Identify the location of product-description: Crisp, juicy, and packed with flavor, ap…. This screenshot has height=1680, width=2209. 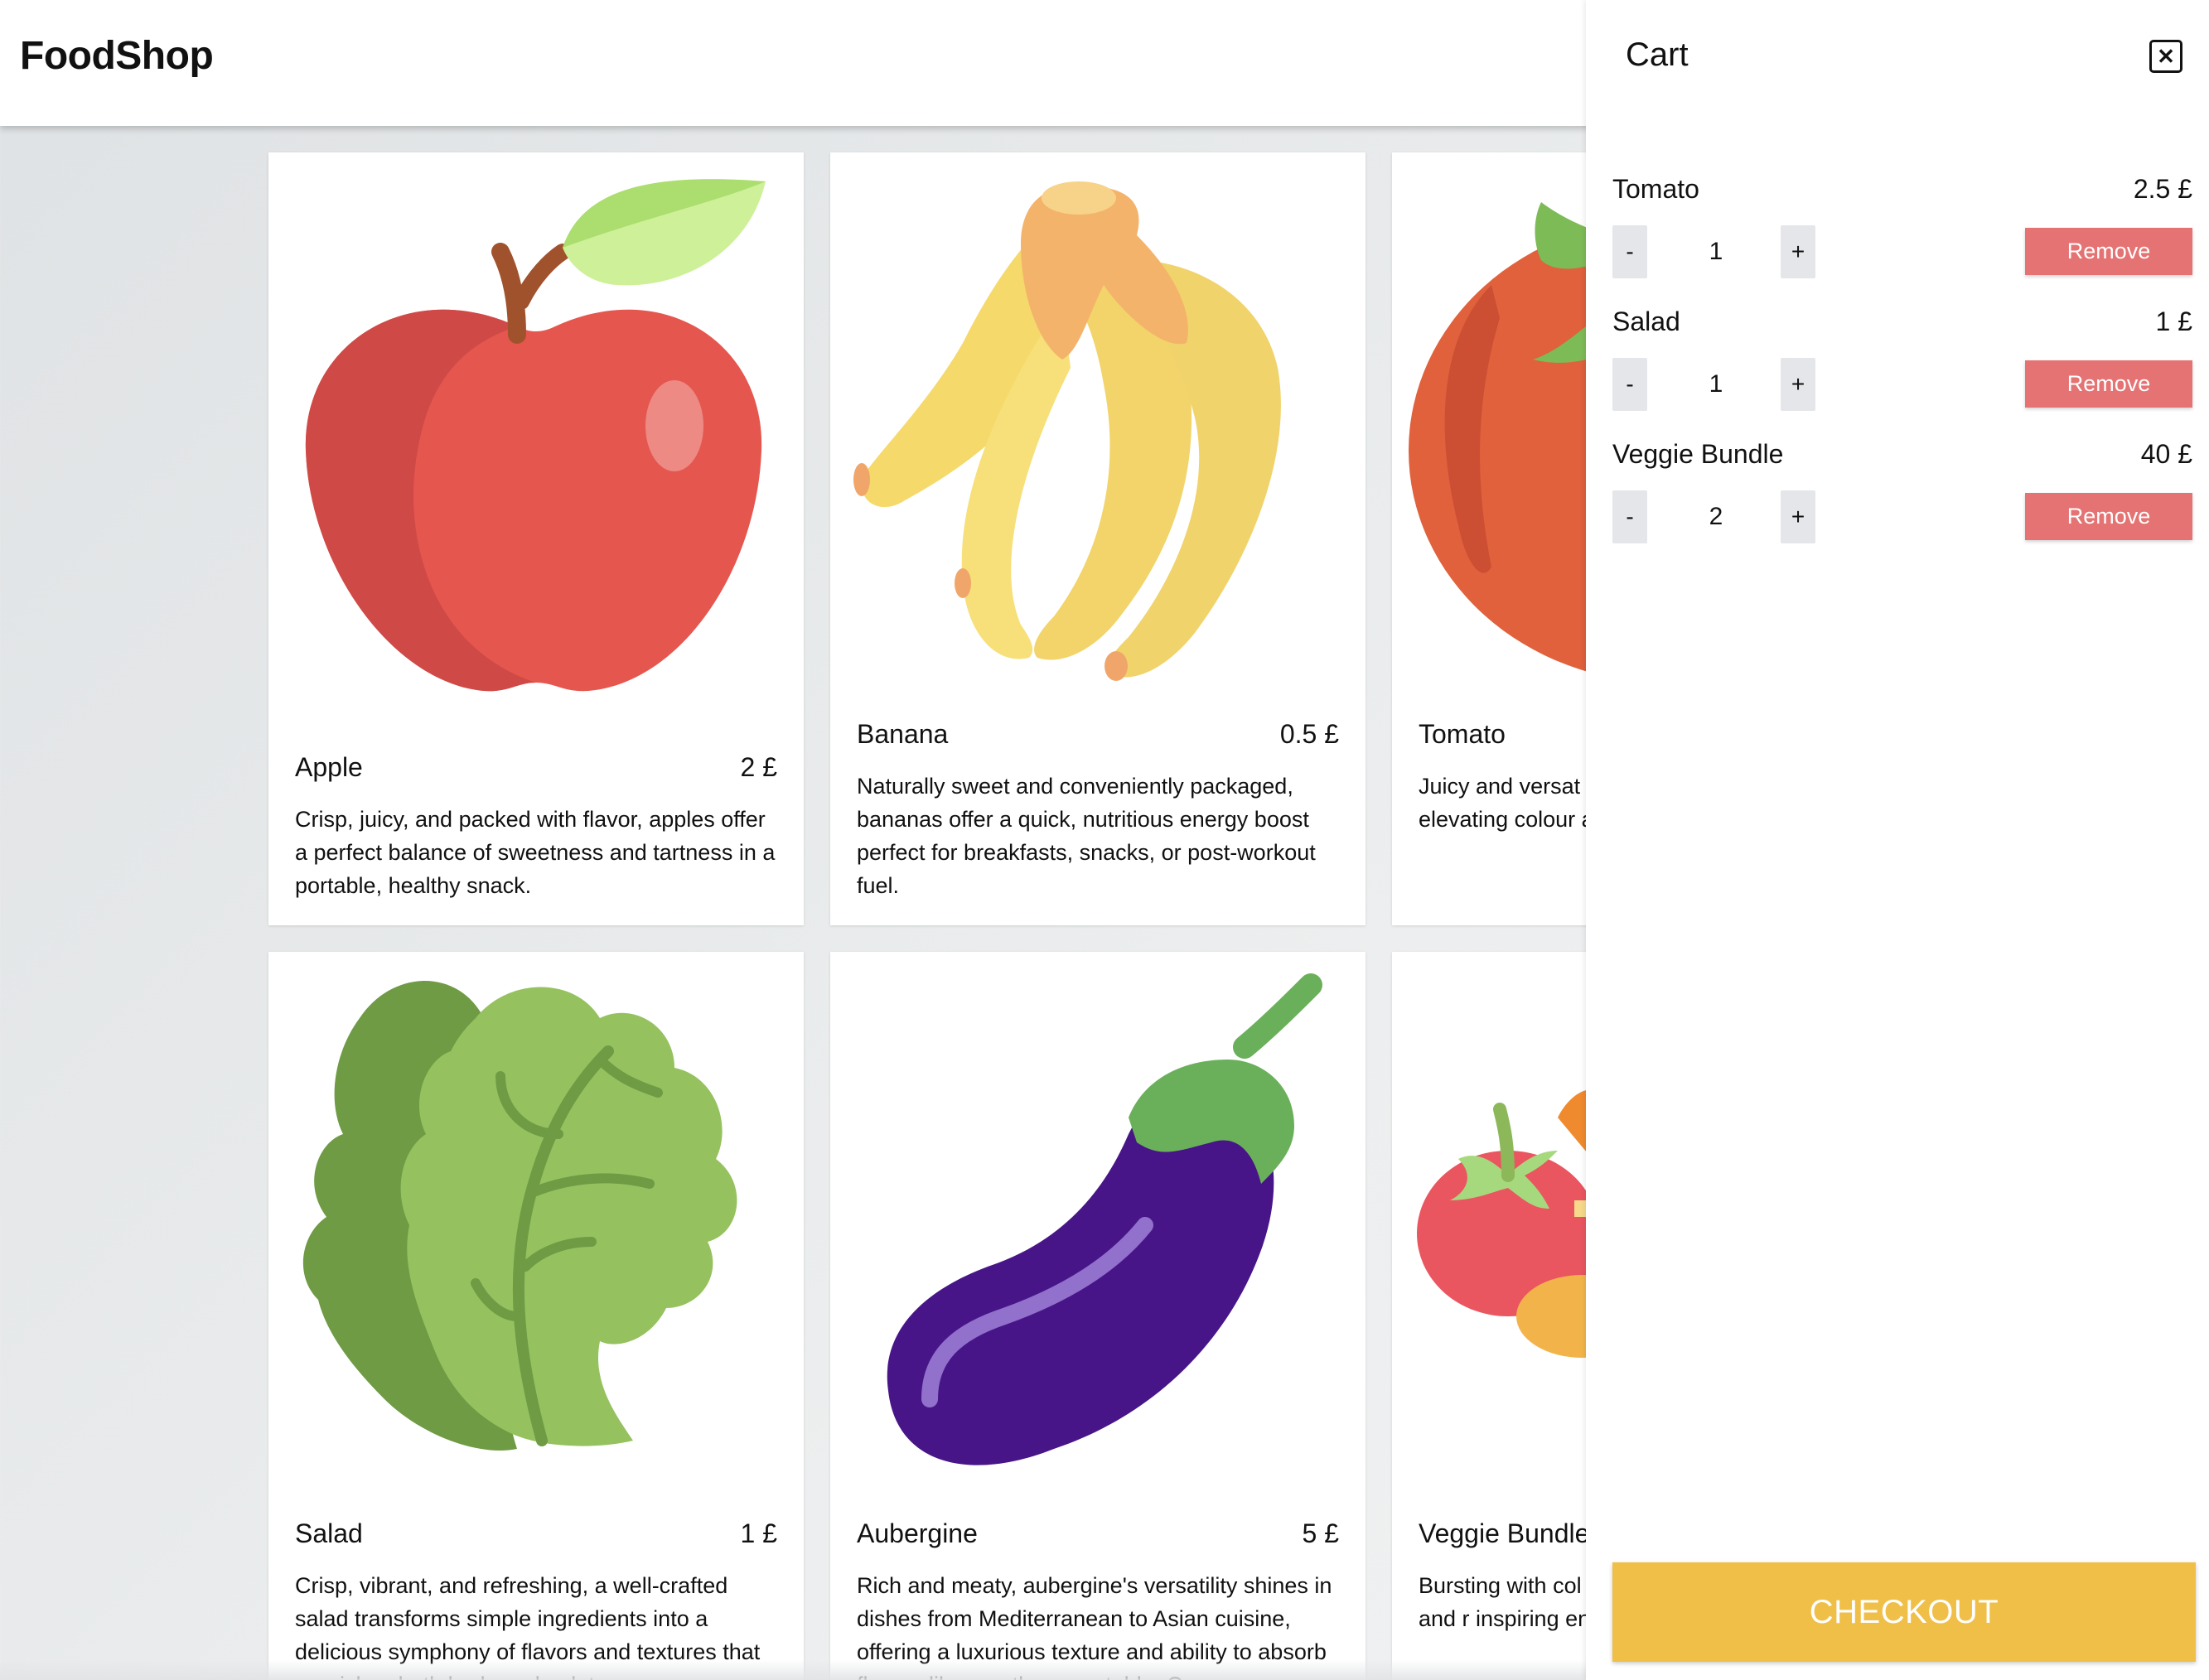
(535, 852).